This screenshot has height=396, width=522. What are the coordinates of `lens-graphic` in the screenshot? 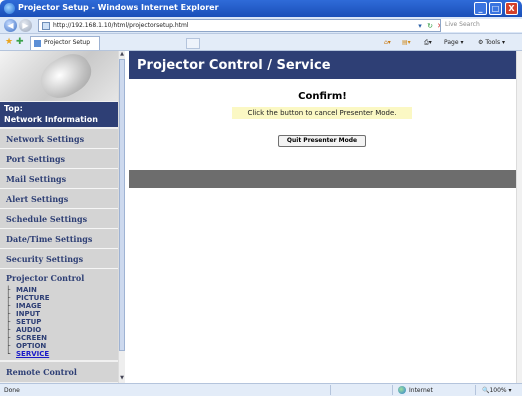 It's located at (66, 78).